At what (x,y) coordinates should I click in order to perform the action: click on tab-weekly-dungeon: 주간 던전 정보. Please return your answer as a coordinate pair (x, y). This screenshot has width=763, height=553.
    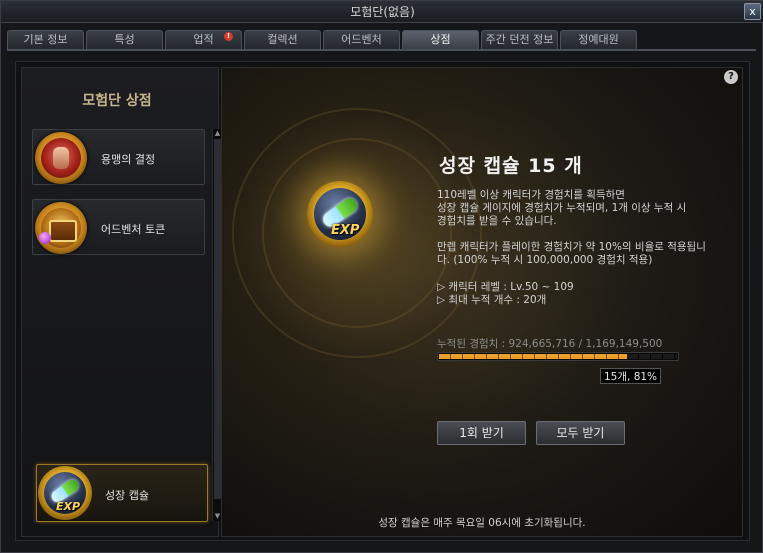
    Looking at the image, I should click on (519, 39).